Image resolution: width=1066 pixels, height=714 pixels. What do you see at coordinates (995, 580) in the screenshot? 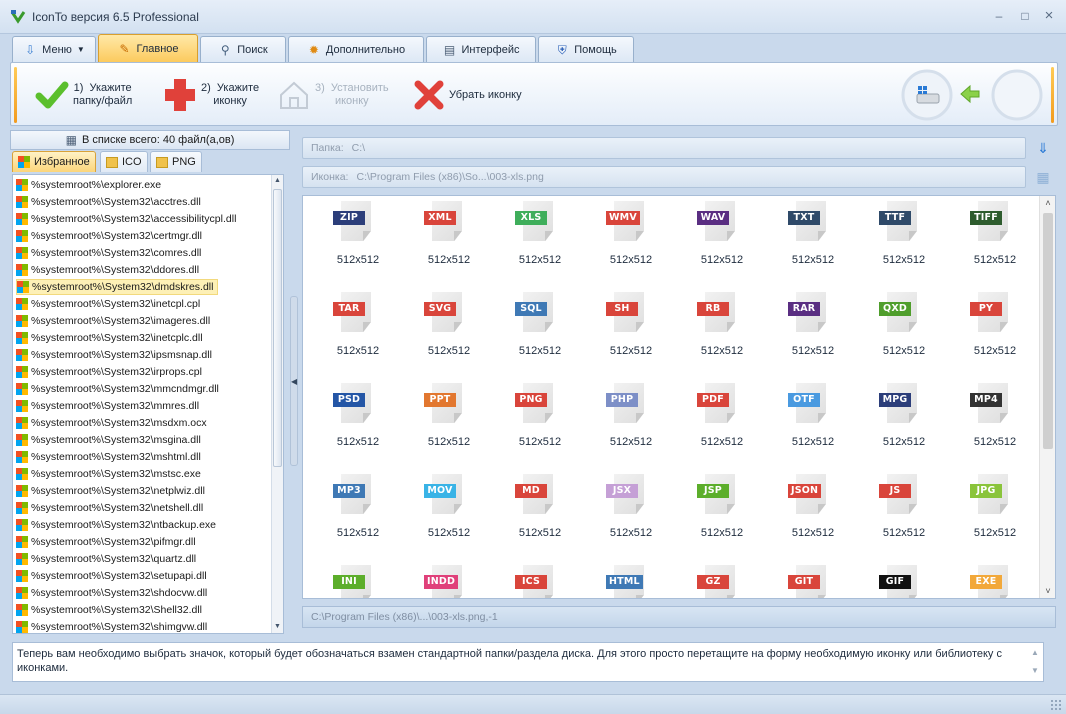
I see `icon-tile: EXE` at bounding box center [995, 580].